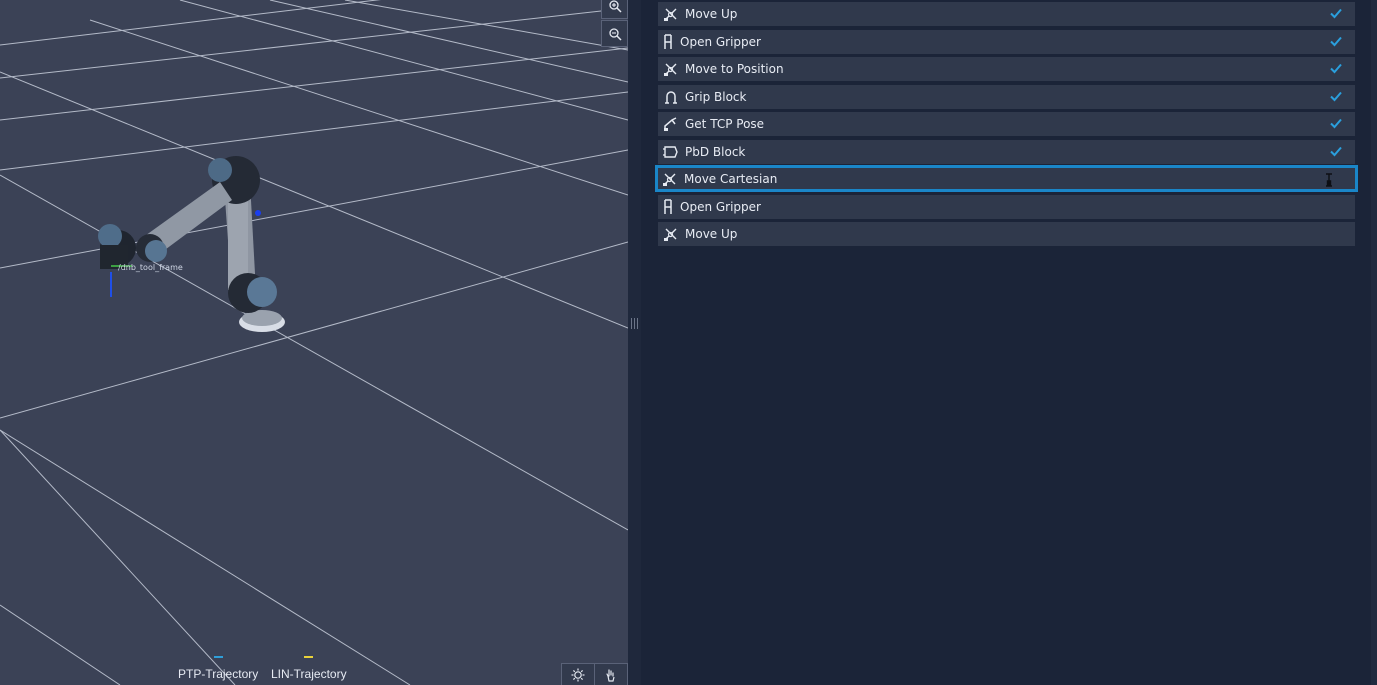 The height and width of the screenshot is (685, 1377). What do you see at coordinates (725, 124) in the screenshot?
I see `program-item-label: Get TCP Pose` at bounding box center [725, 124].